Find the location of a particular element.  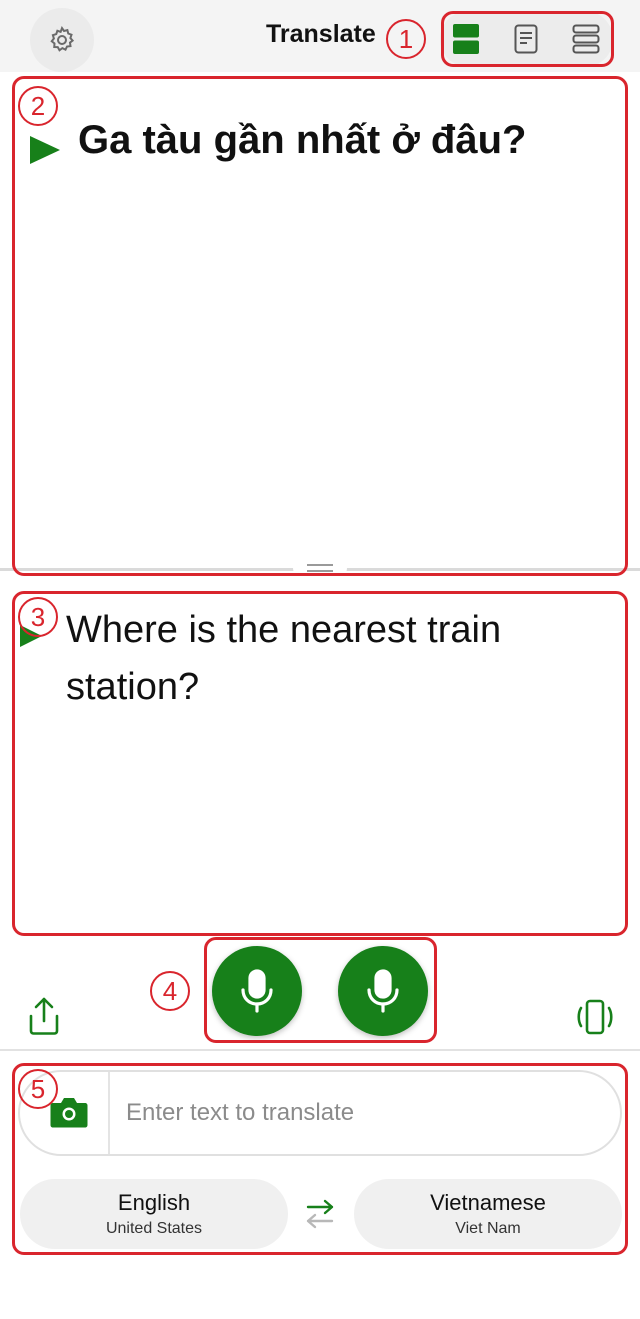

page-title: Translate is located at coordinates (321, 34).